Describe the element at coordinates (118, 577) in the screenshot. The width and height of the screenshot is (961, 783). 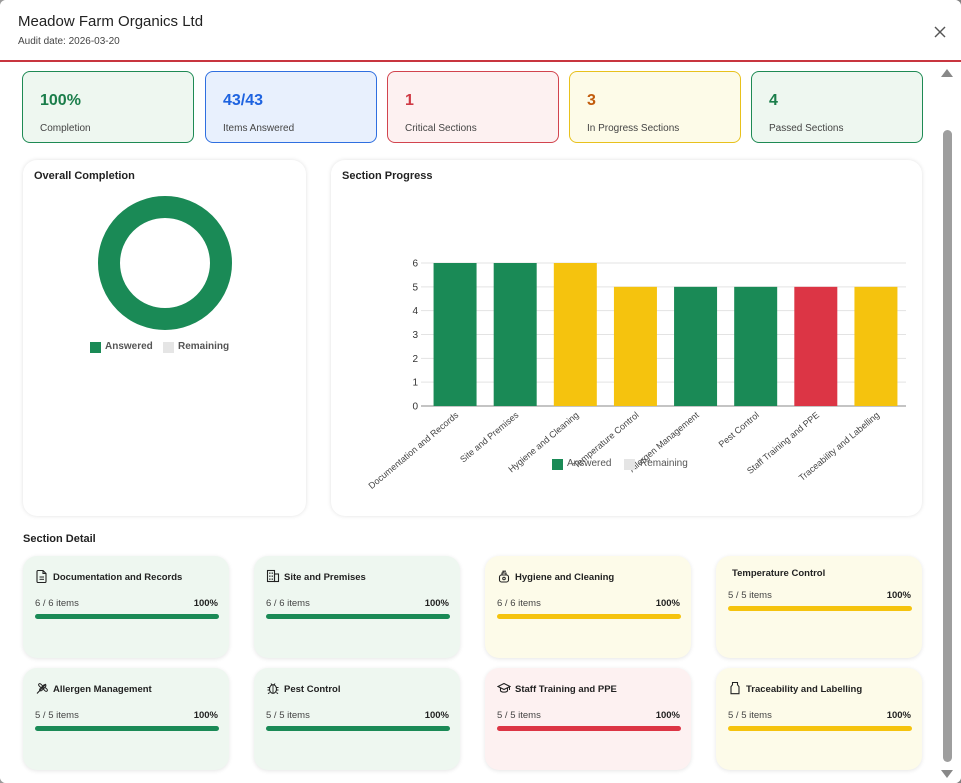
I see `section-card-name: Documentation and Records` at that location.